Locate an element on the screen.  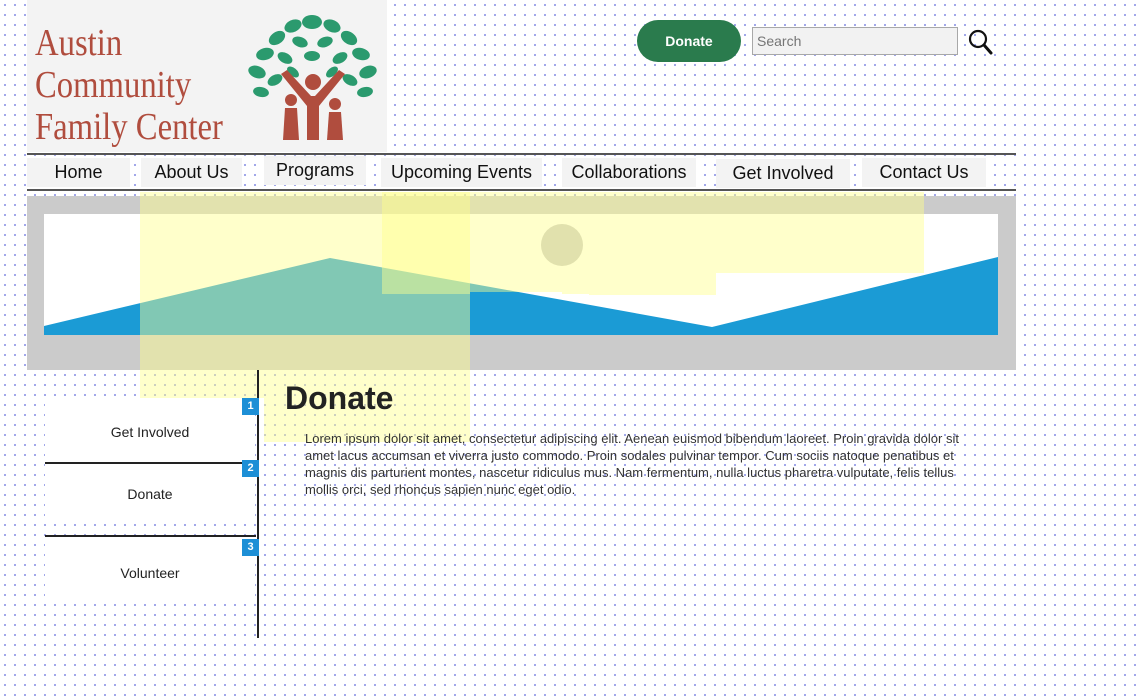
nav-item-collaborations: Collaborations is located at coordinates (629, 172).